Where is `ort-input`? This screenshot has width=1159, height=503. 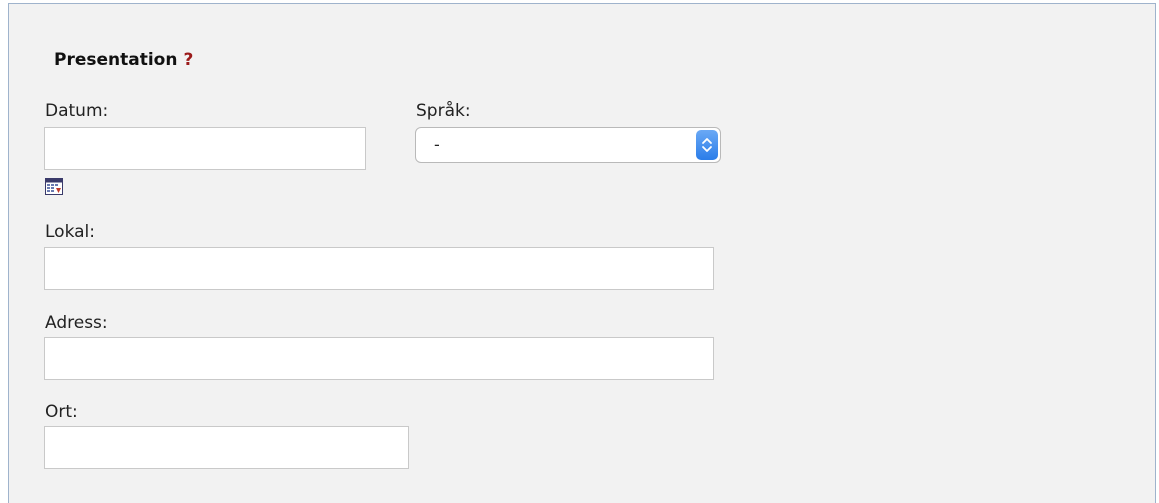
ort-input is located at coordinates (226, 447).